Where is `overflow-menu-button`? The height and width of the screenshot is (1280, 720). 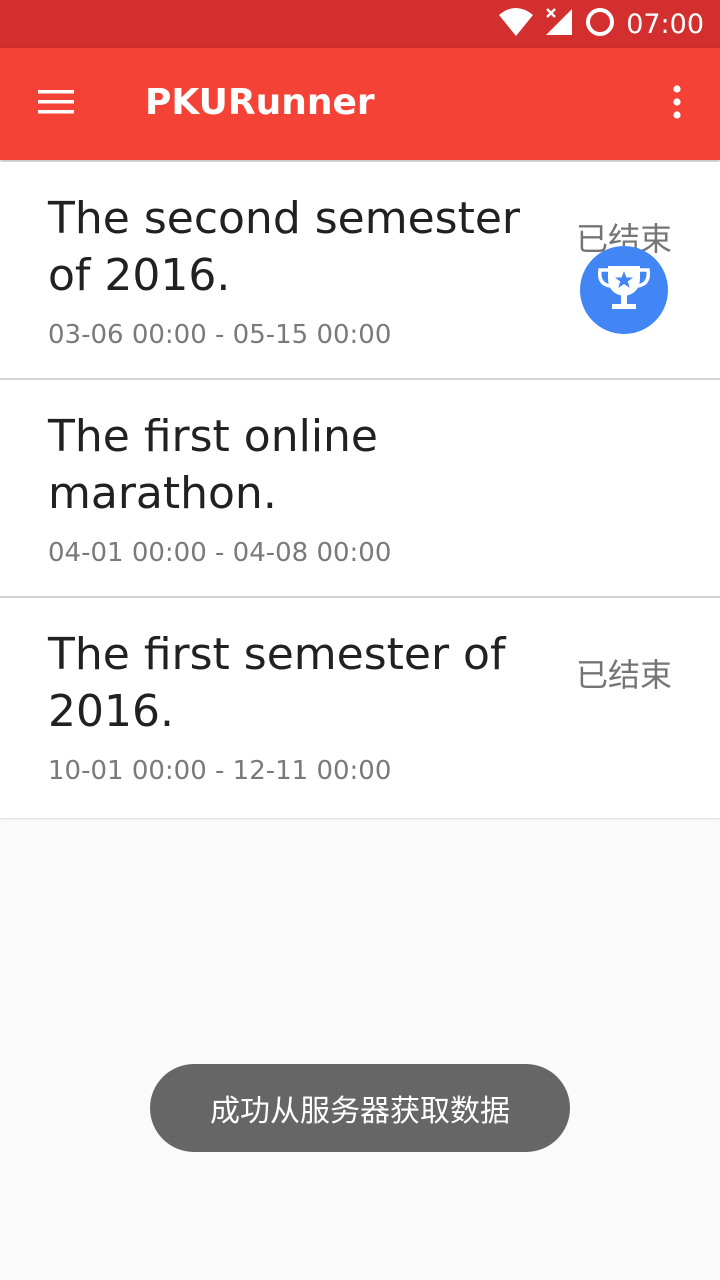
overflow-menu-button is located at coordinates (677, 104).